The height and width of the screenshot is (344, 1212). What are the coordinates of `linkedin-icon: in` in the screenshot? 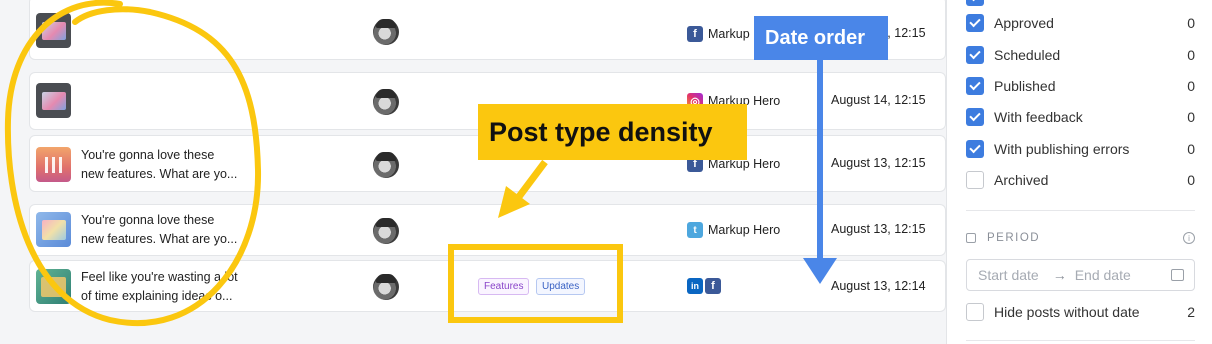 It's located at (695, 286).